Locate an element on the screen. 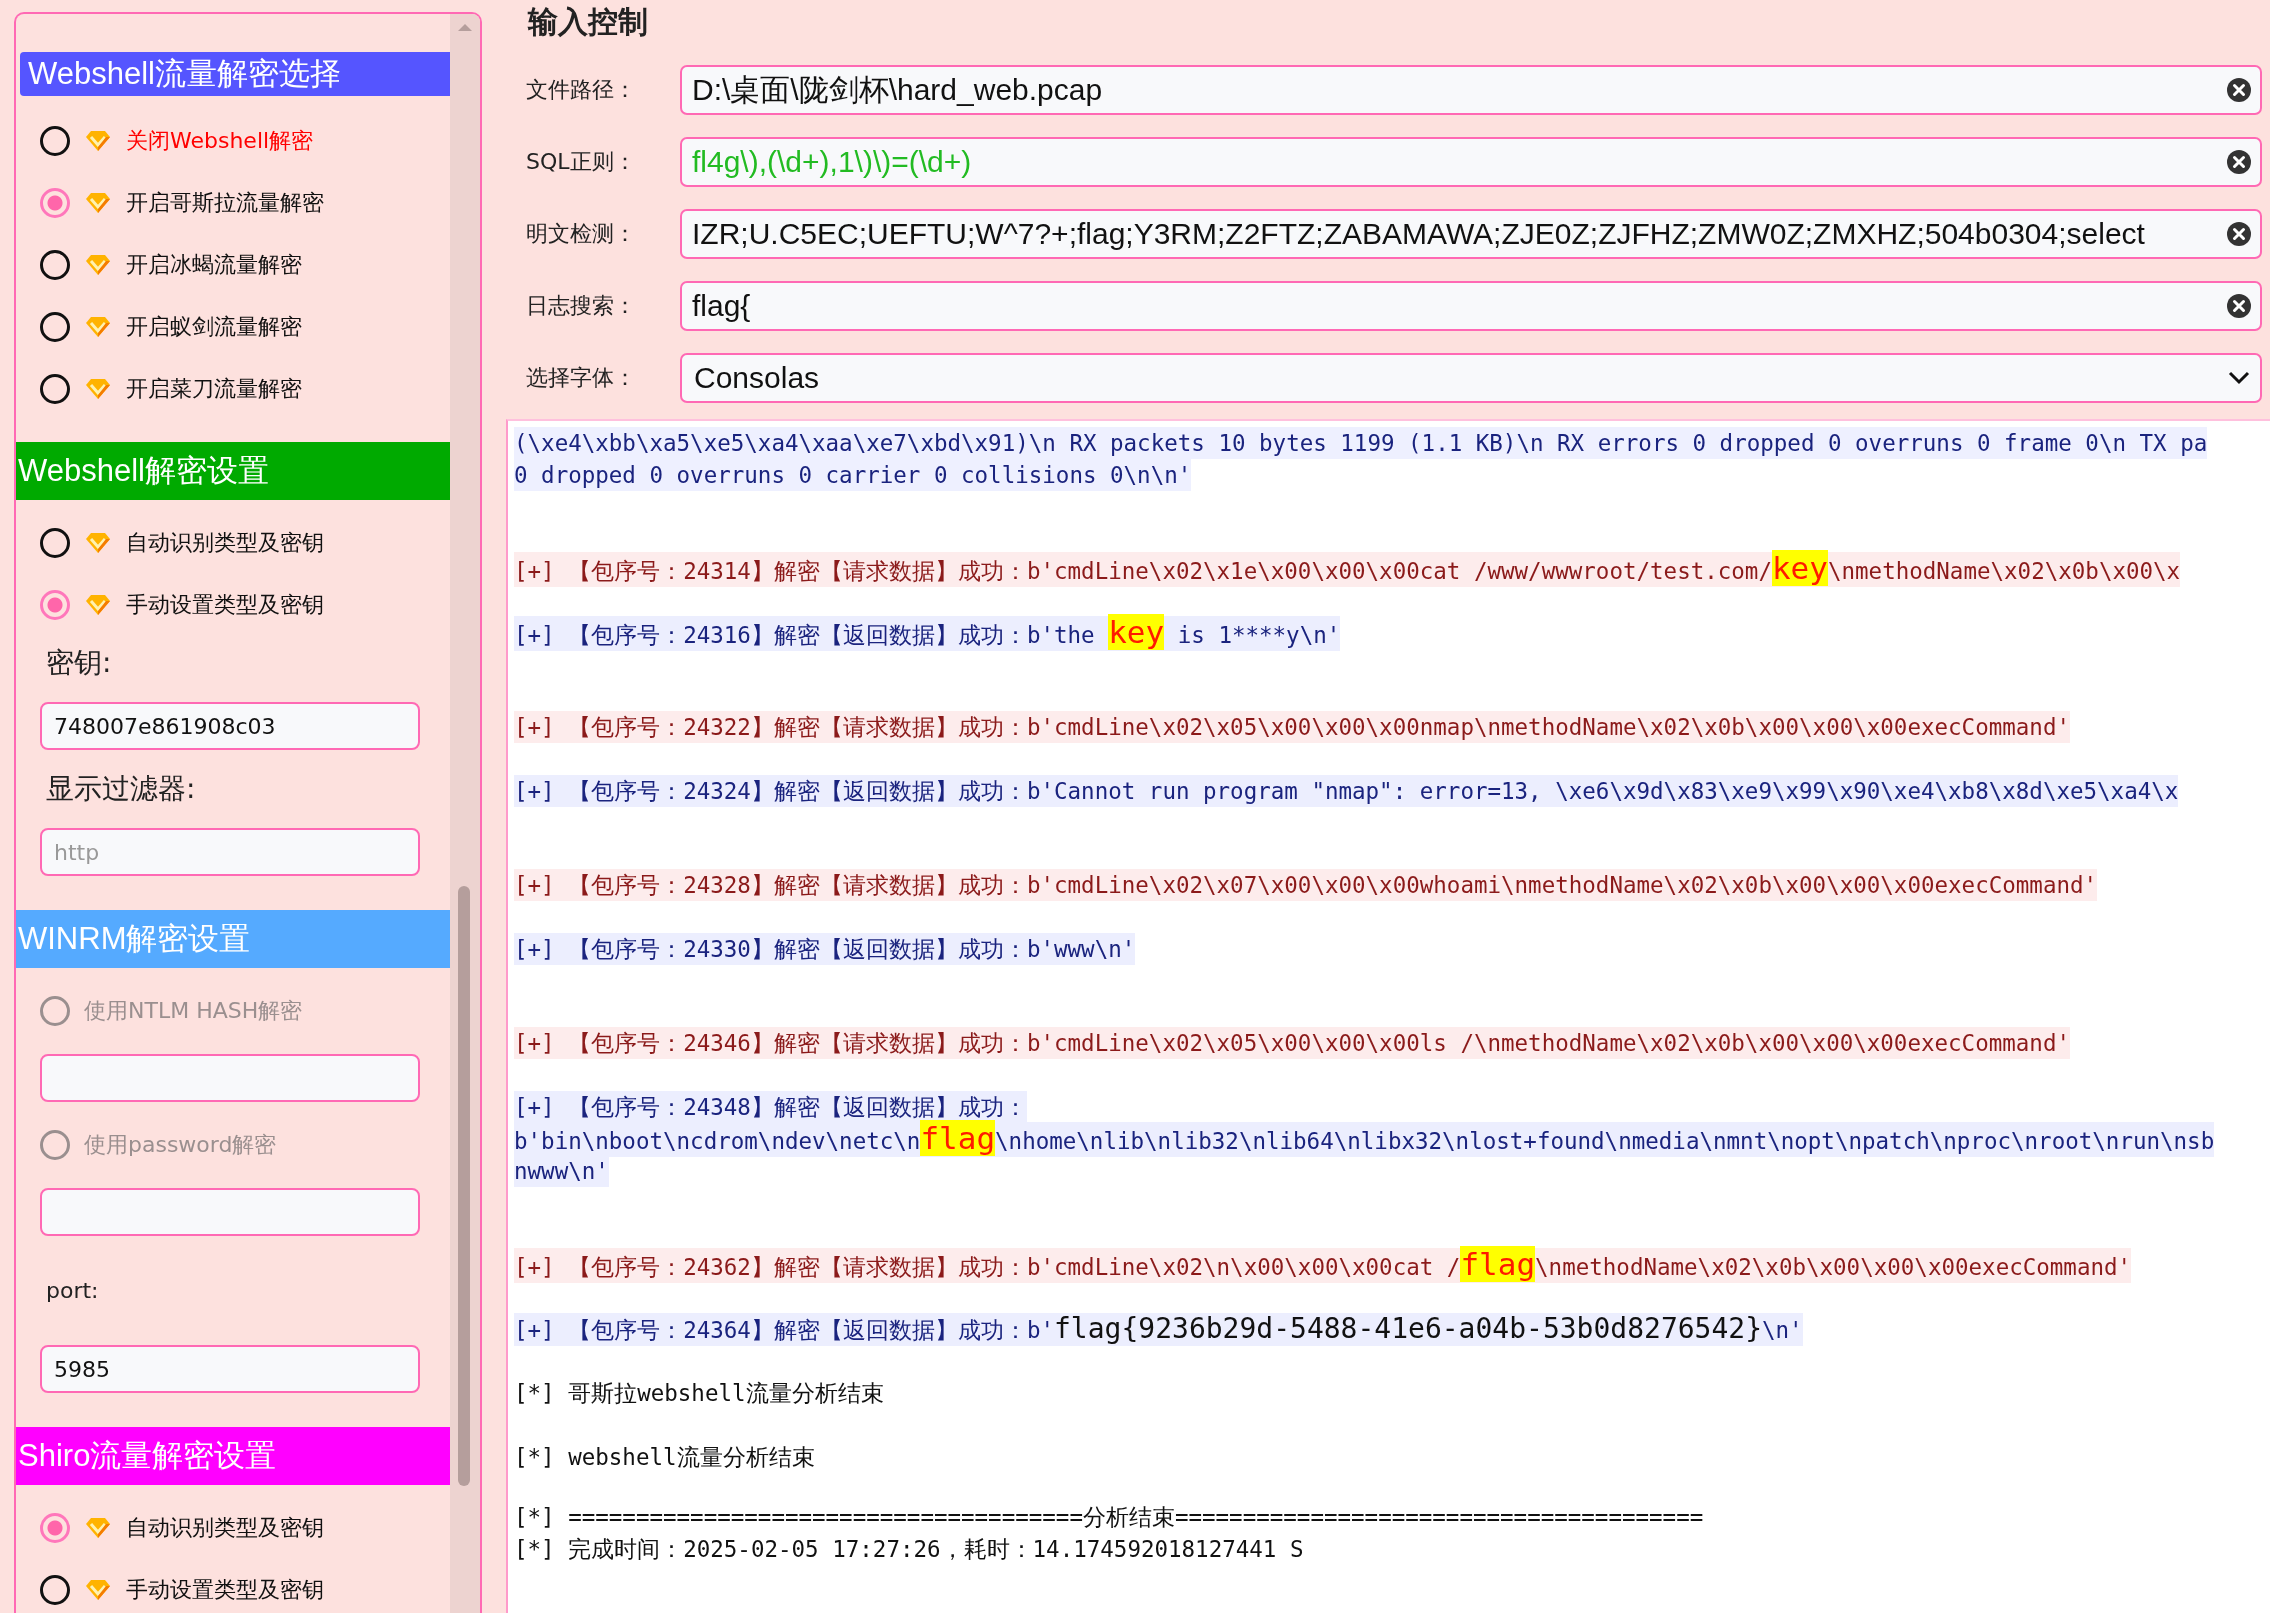 This screenshot has height=1613, width=2270. log-line: [*] webshell流量分析结束 is located at coordinates (664, 1457).